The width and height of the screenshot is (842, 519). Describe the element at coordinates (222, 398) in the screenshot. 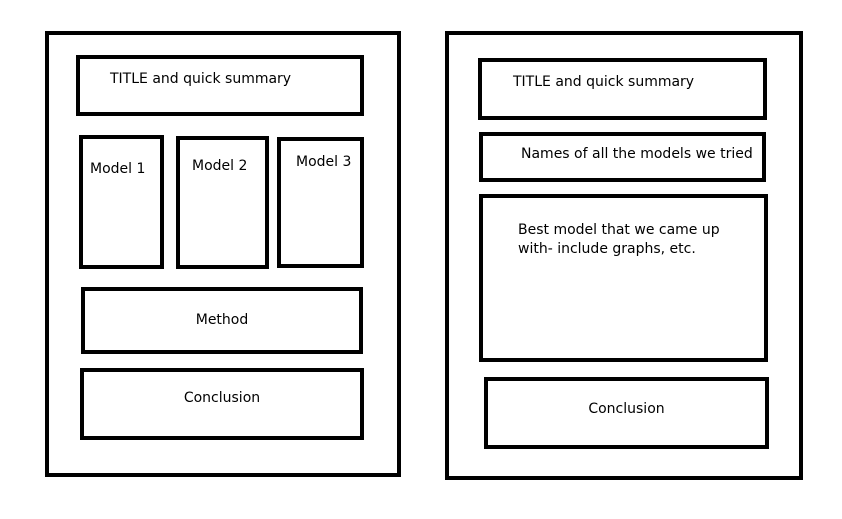

I see `layout-a-conclusion-label: Conclusion` at that location.